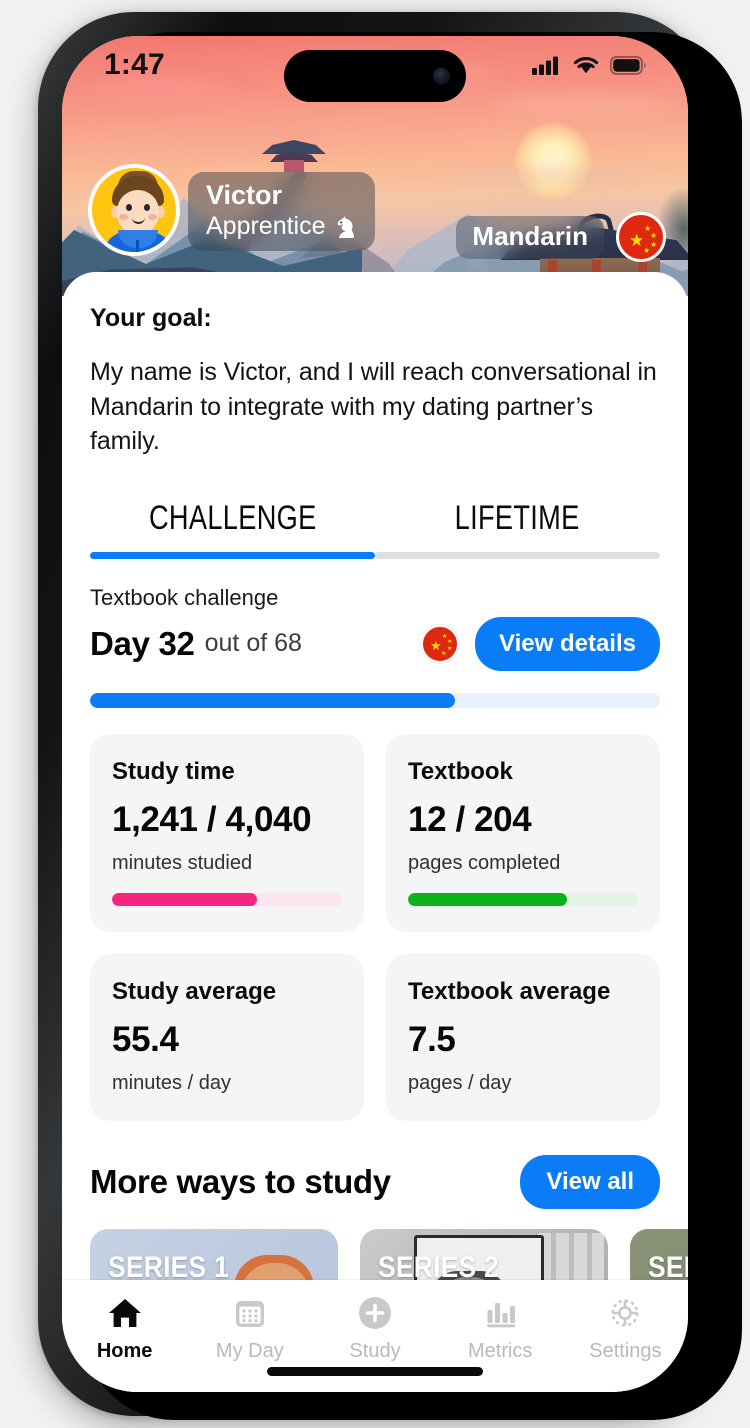 This screenshot has width=750, height=1428. I want to click on stat-card-study-average: Study average 55.4 minutes / day, so click(227, 1037).